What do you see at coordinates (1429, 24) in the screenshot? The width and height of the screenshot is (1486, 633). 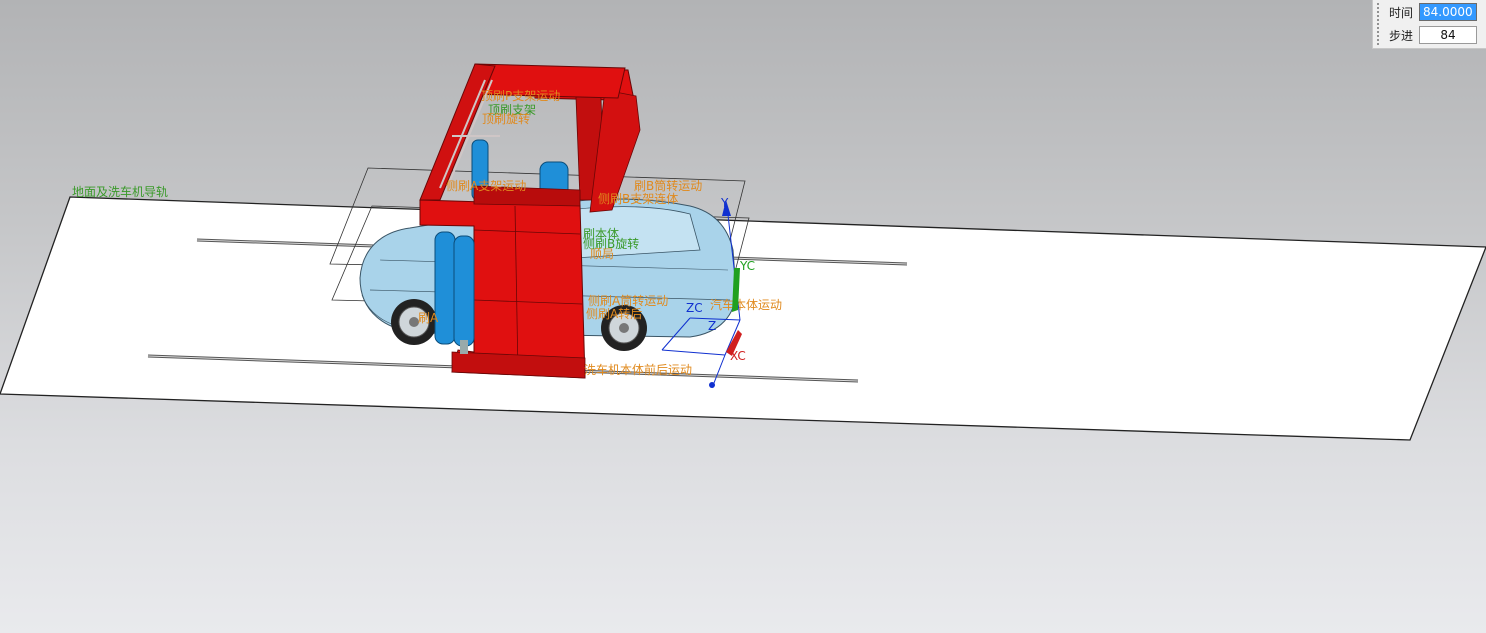 I see `animation-control-panel: 时间 步进` at bounding box center [1429, 24].